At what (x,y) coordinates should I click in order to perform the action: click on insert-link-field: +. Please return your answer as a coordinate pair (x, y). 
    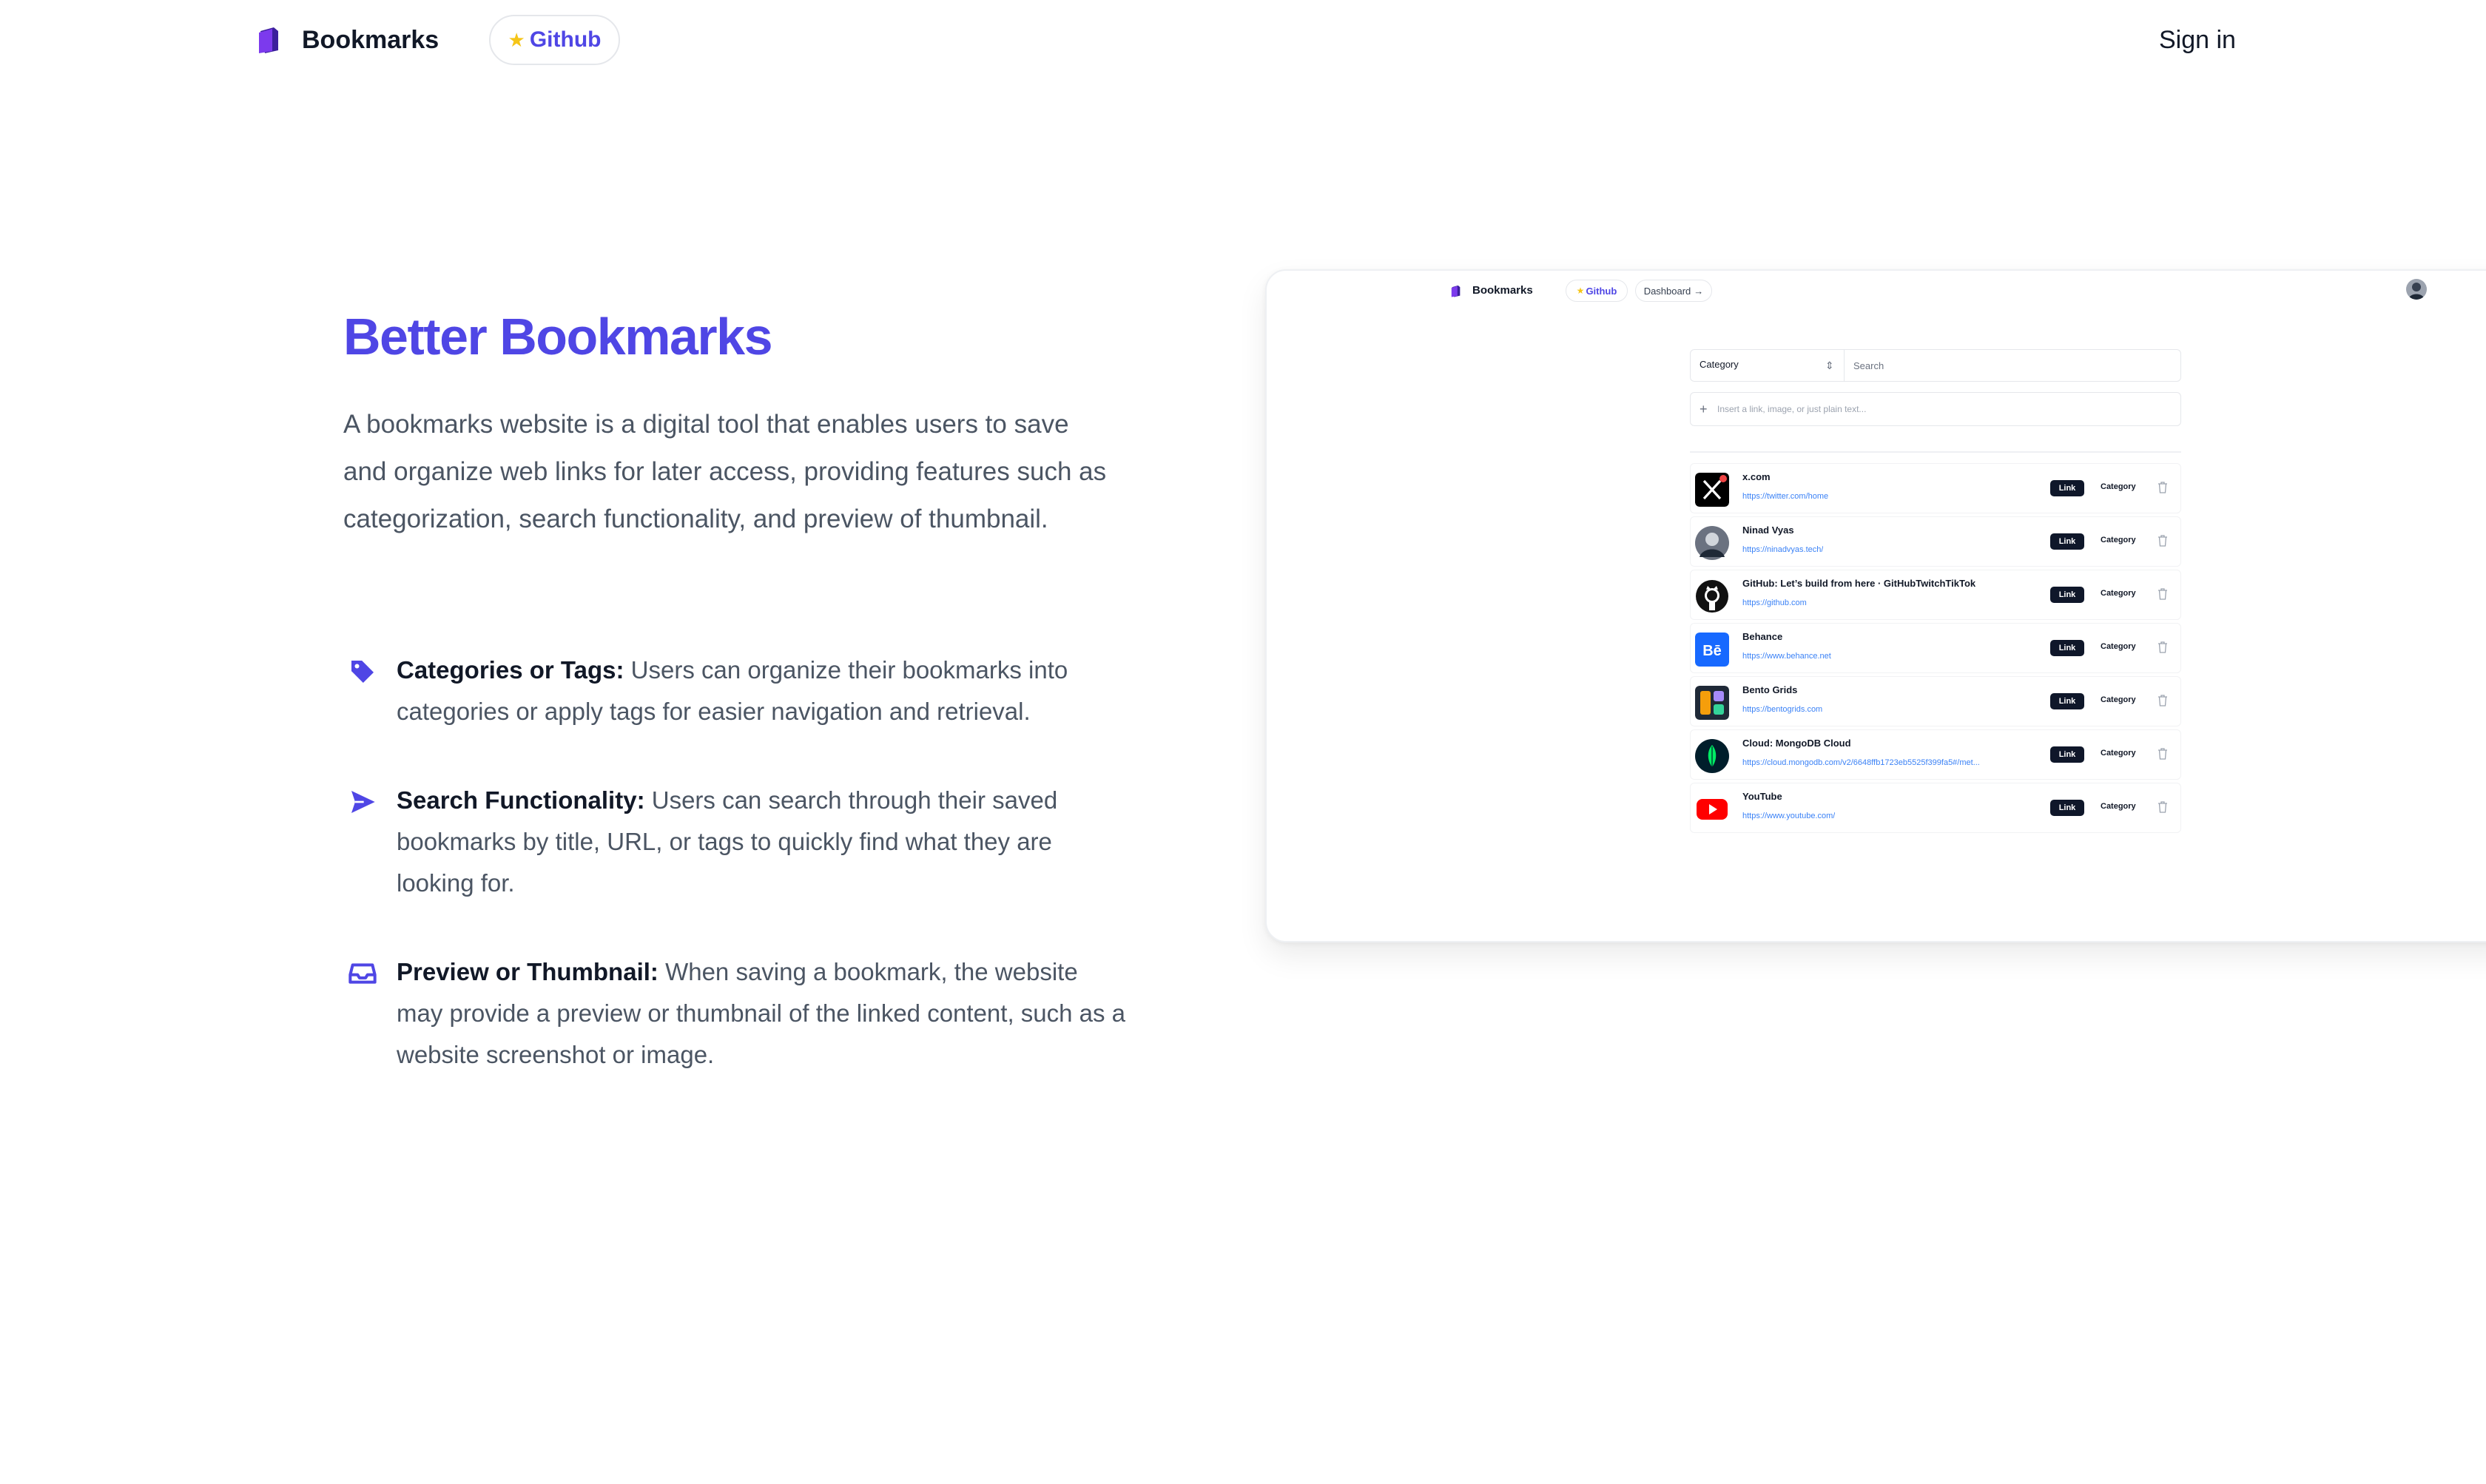
    Looking at the image, I should click on (1936, 409).